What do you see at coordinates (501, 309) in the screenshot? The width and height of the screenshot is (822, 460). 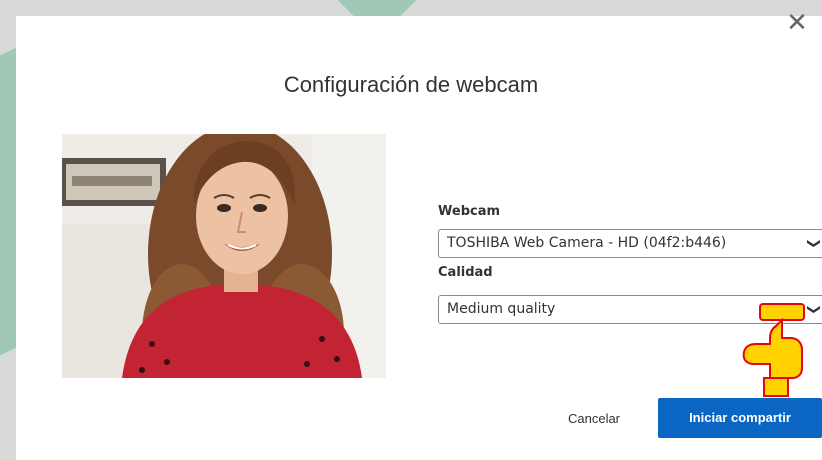 I see `quality-select-value: Medium quality` at bounding box center [501, 309].